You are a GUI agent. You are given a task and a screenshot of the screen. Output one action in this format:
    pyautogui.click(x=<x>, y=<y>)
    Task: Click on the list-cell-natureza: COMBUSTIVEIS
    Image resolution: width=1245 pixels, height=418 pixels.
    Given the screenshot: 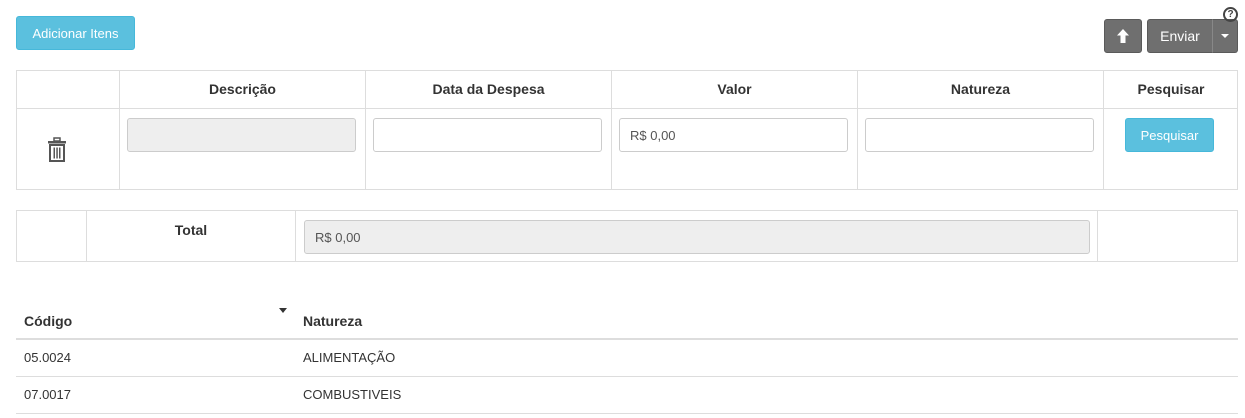 What is the action you would take?
    pyautogui.click(x=352, y=394)
    